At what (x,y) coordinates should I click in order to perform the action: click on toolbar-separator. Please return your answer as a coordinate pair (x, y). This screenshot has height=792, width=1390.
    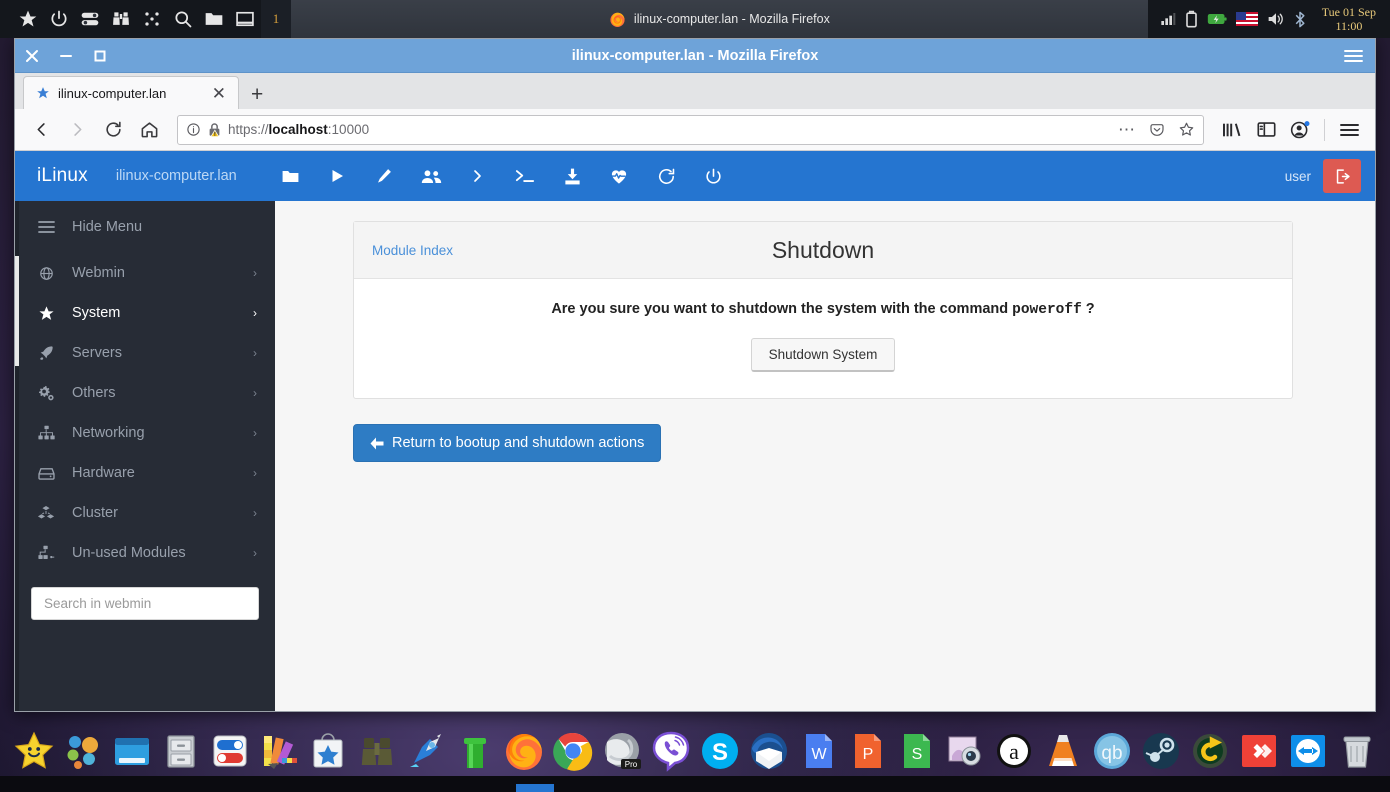
    Looking at the image, I should click on (1324, 129).